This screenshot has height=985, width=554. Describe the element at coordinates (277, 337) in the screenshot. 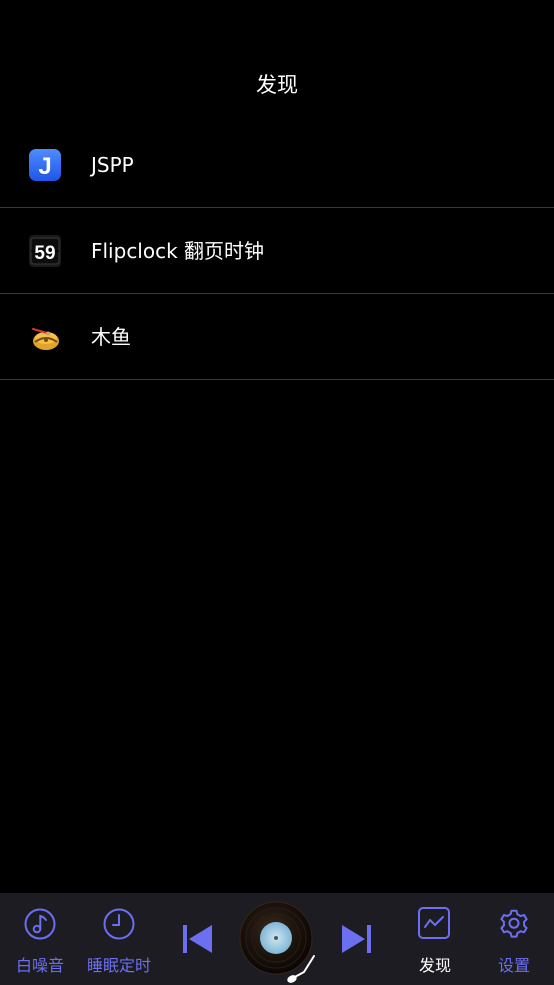

I see `list-item-wooden-fish: 木鱼` at that location.